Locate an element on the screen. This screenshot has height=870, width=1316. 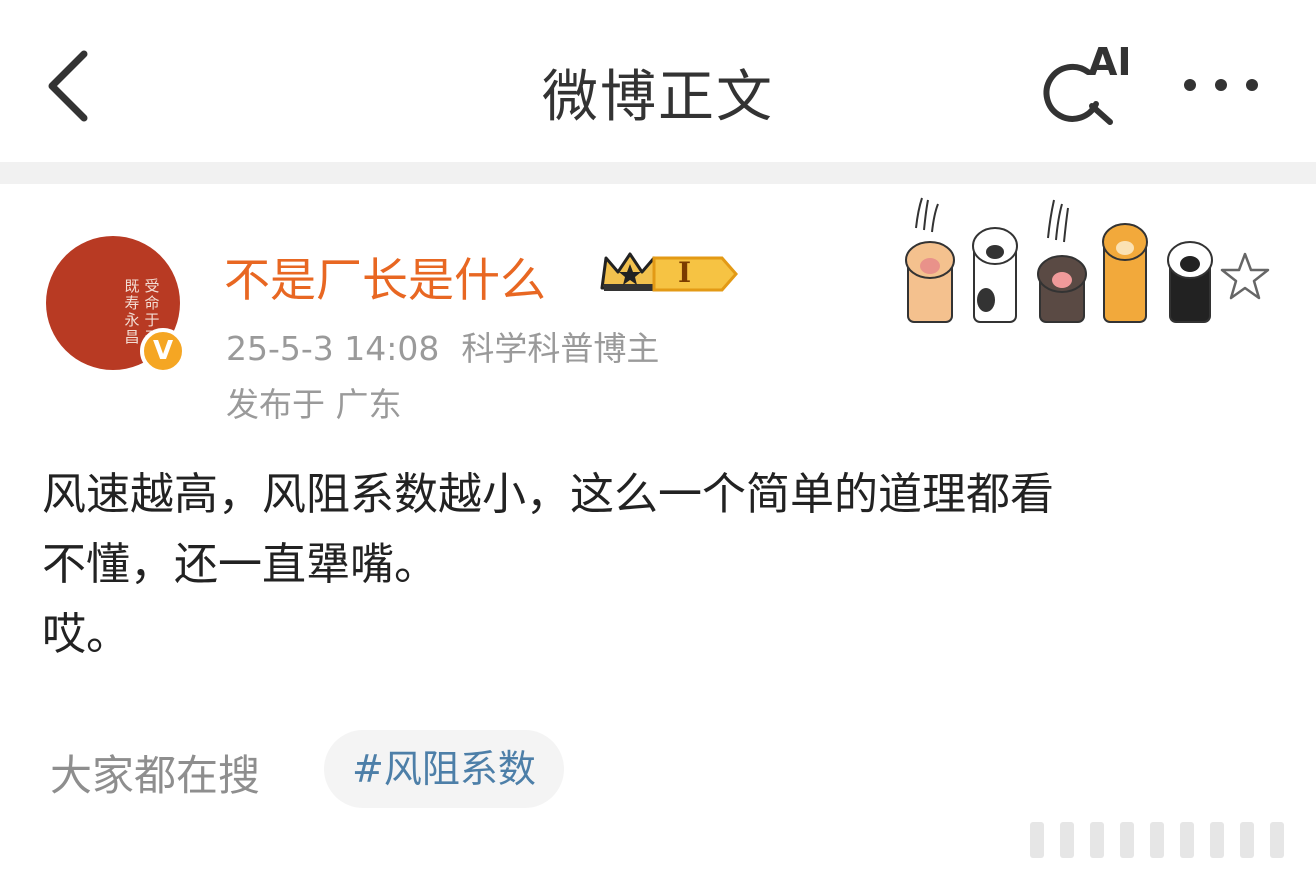
level-badge-text: I is located at coordinates (685, 272).